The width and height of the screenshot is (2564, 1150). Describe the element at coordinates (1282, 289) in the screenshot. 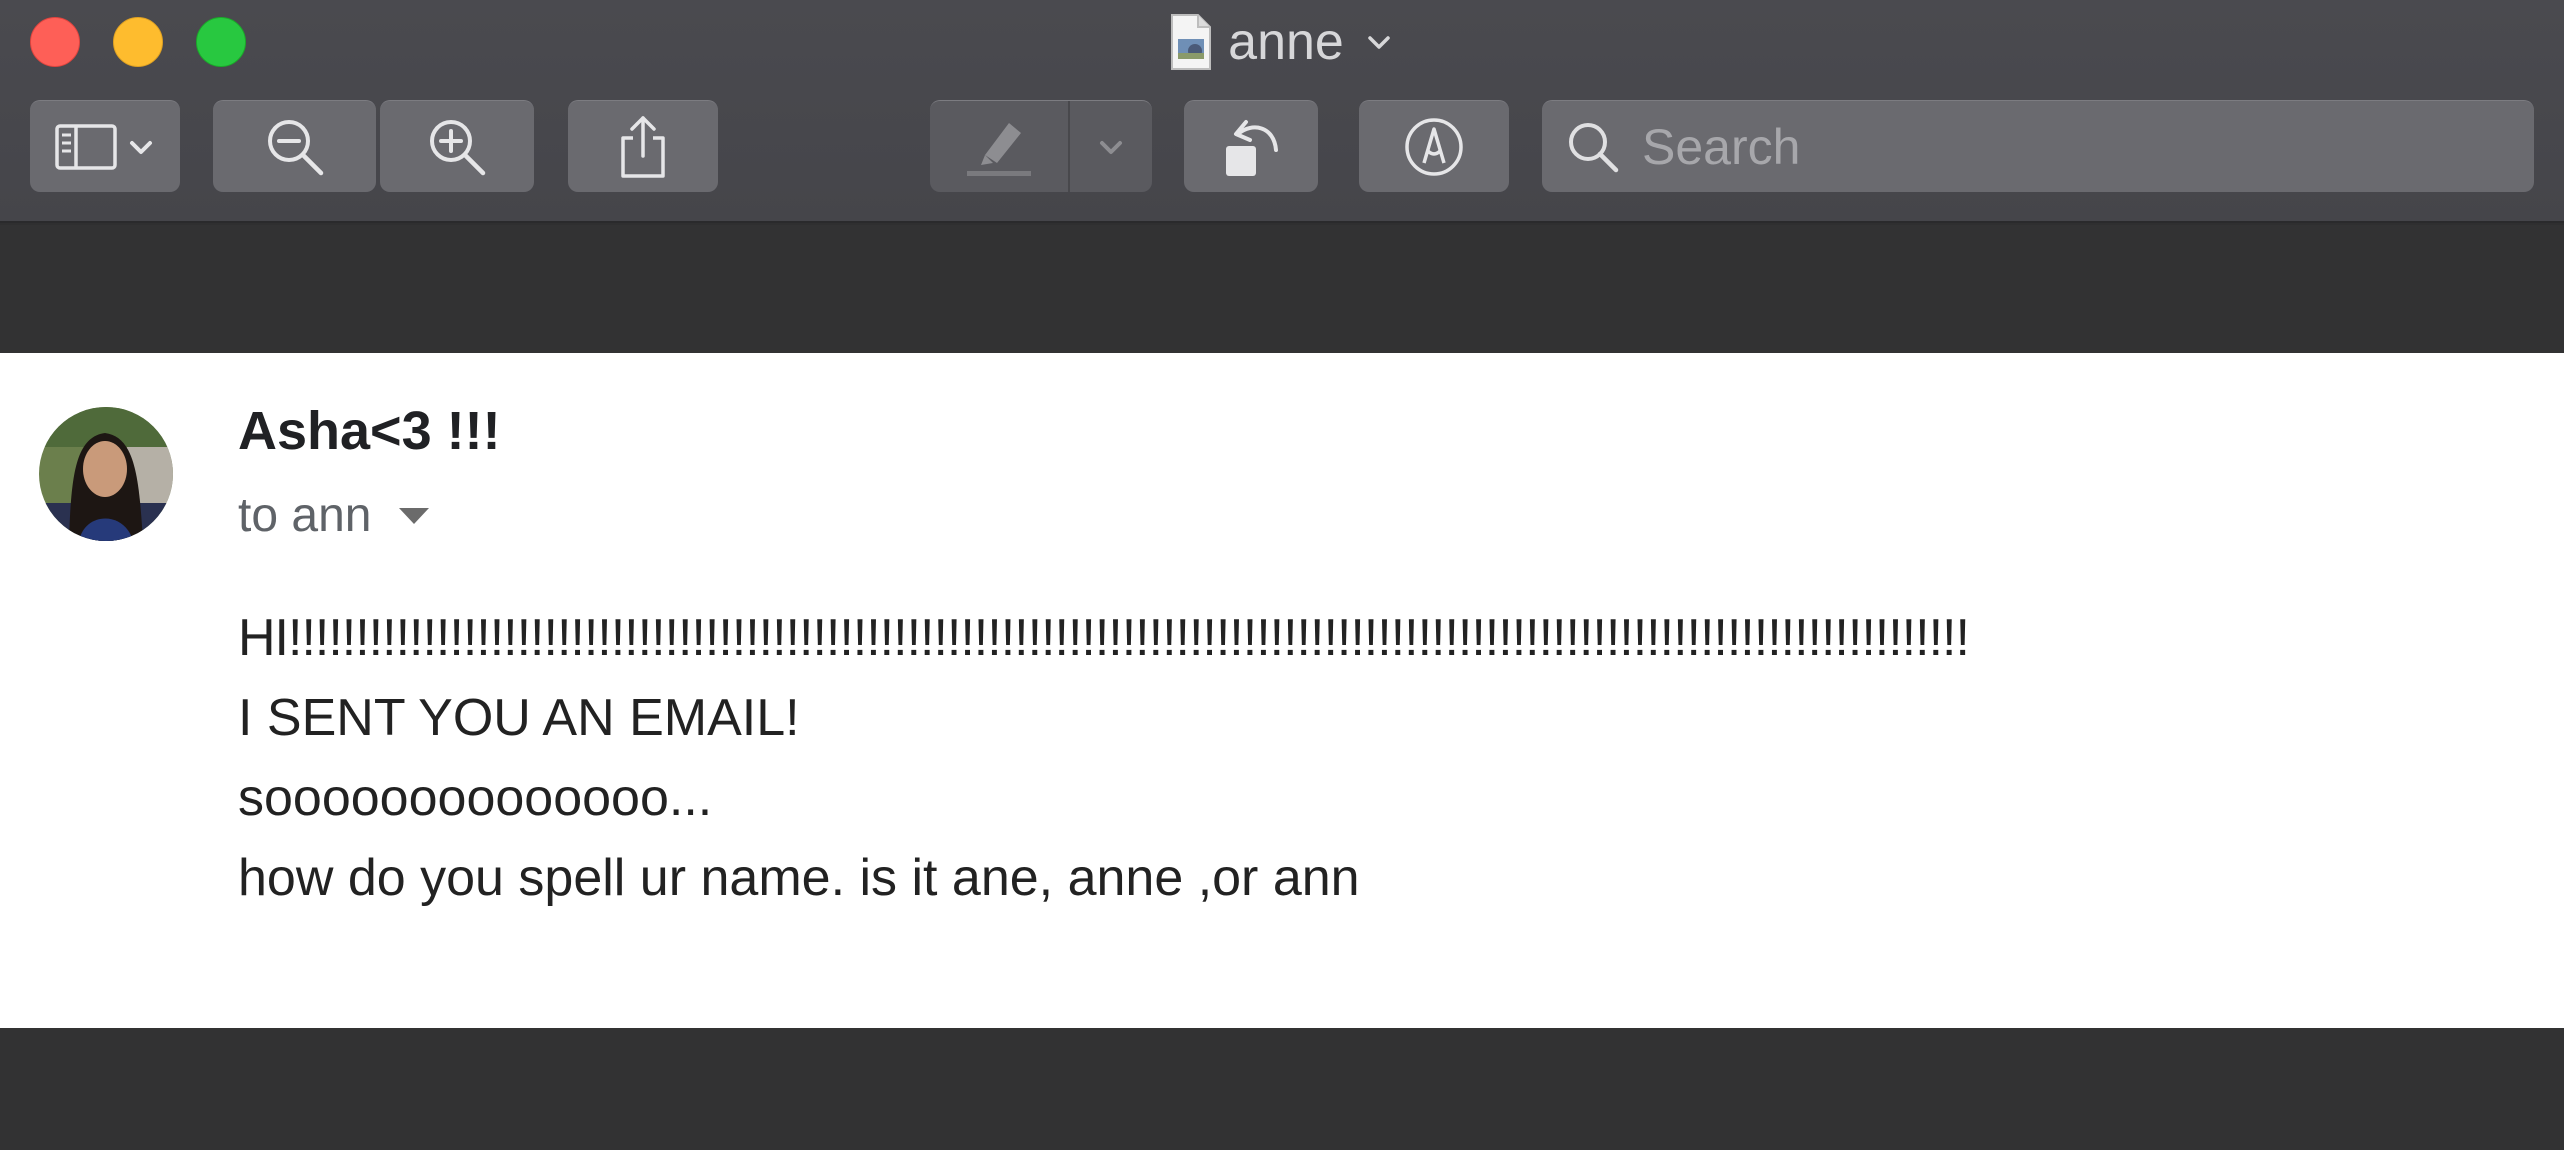

I see `document-viewport-top` at that location.